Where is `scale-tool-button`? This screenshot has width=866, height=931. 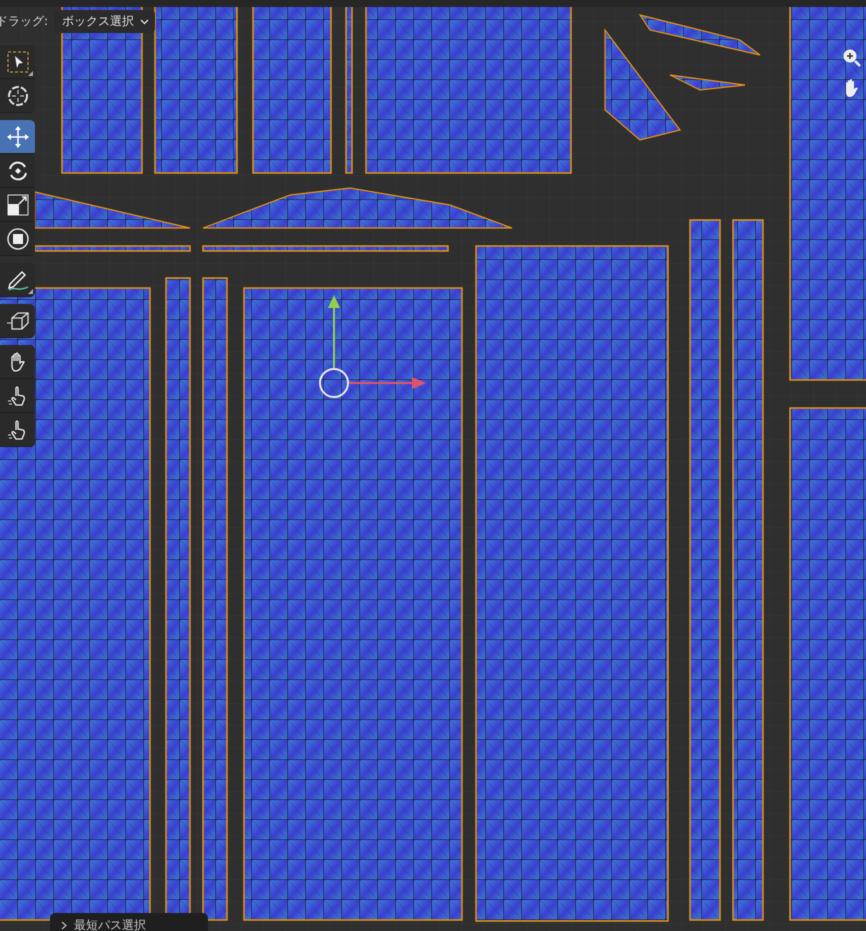
scale-tool-button is located at coordinates (17, 205).